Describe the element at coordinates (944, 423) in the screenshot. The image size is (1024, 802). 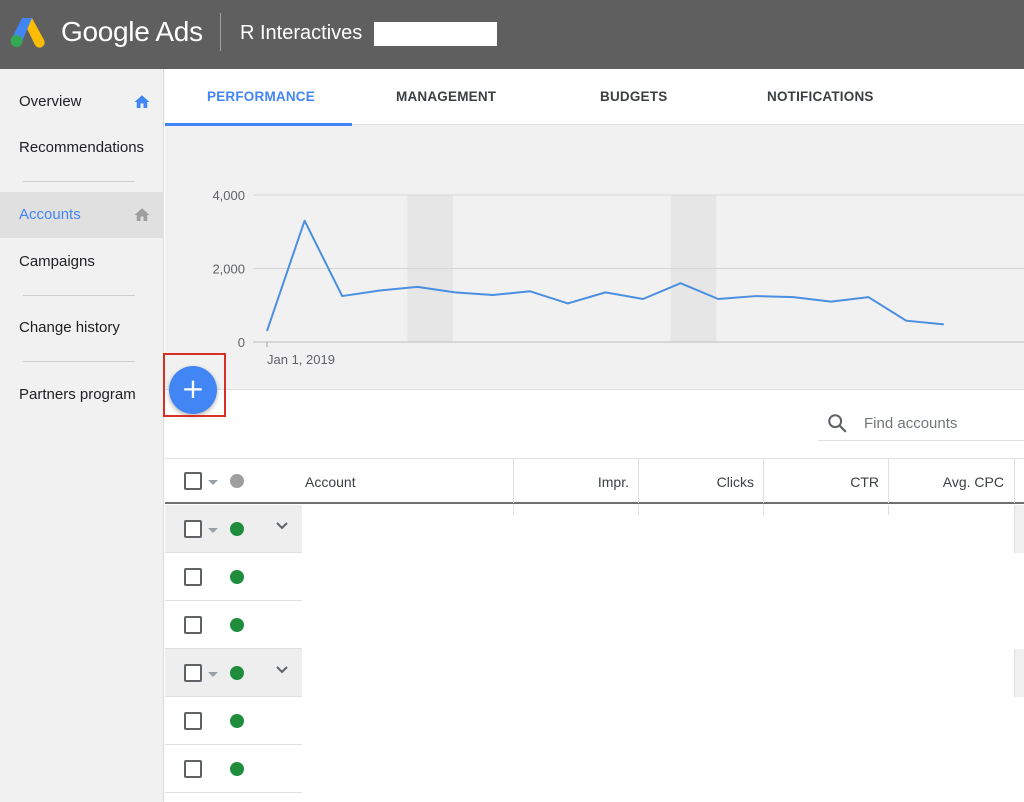
I see `search-input` at that location.